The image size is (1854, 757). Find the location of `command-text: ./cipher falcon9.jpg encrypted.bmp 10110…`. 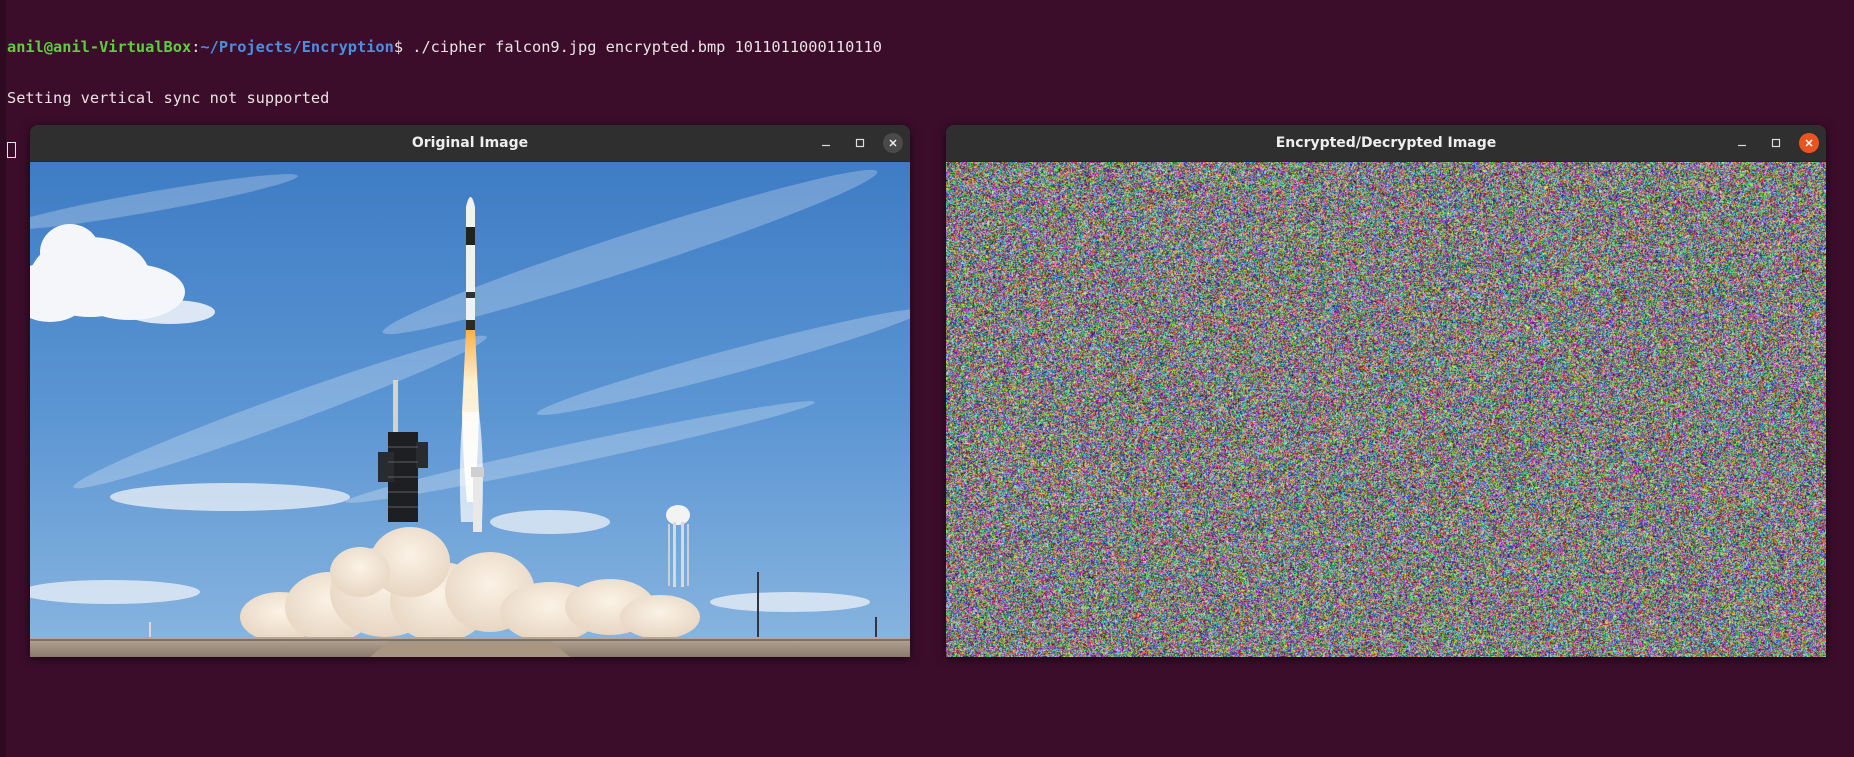

command-text: ./cipher falcon9.jpg encrypted.bmp 10110… is located at coordinates (642, 47).